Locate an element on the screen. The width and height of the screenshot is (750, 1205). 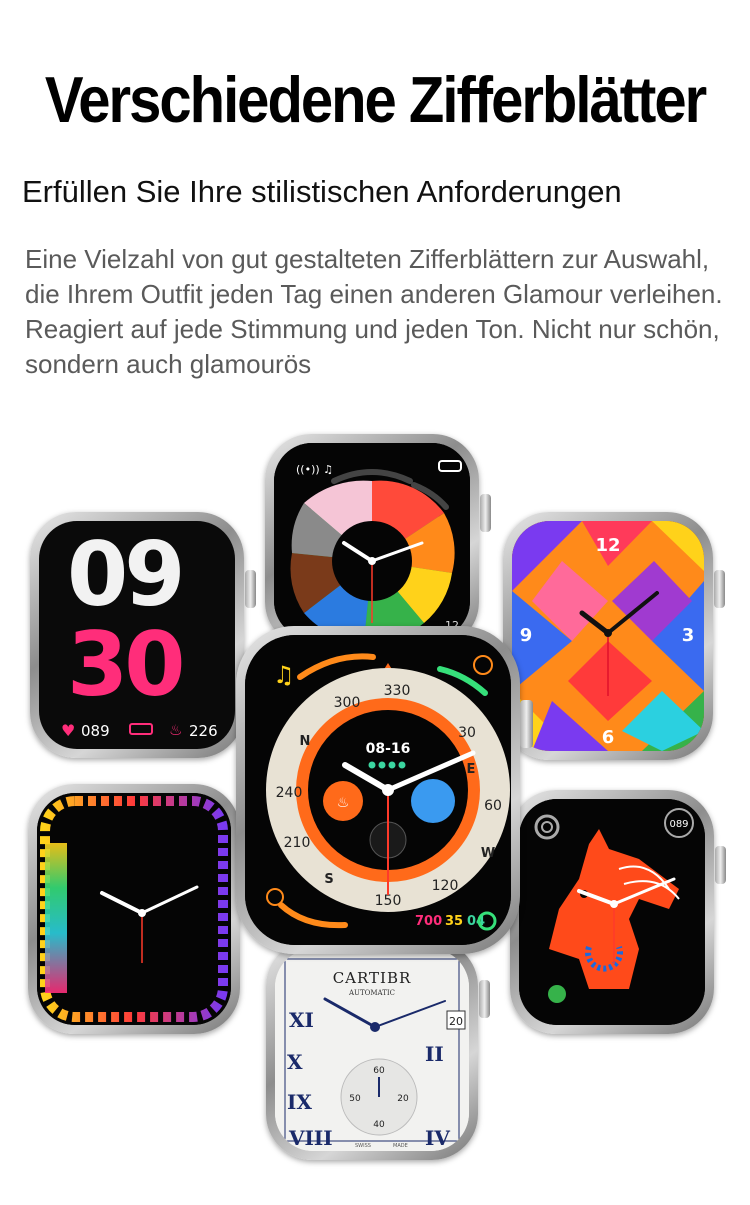
rainbow-face is located at coordinates (134, 909).